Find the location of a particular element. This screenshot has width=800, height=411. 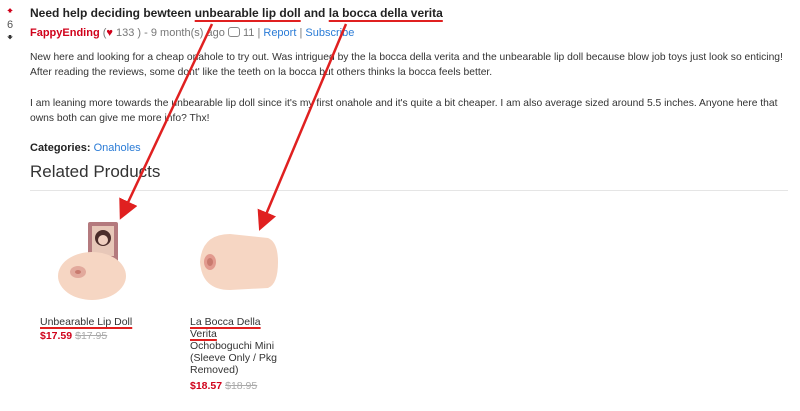

product-card-unbearable-lip-doll: Unbearable Lip Doll $17.59 $17.95 is located at coordinates (90, 277).